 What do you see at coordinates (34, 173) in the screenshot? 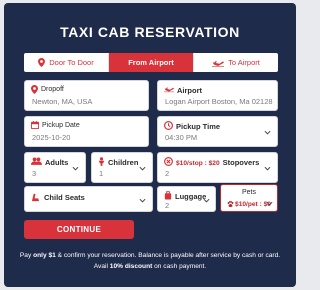
I see `adults-value: 3` at bounding box center [34, 173].